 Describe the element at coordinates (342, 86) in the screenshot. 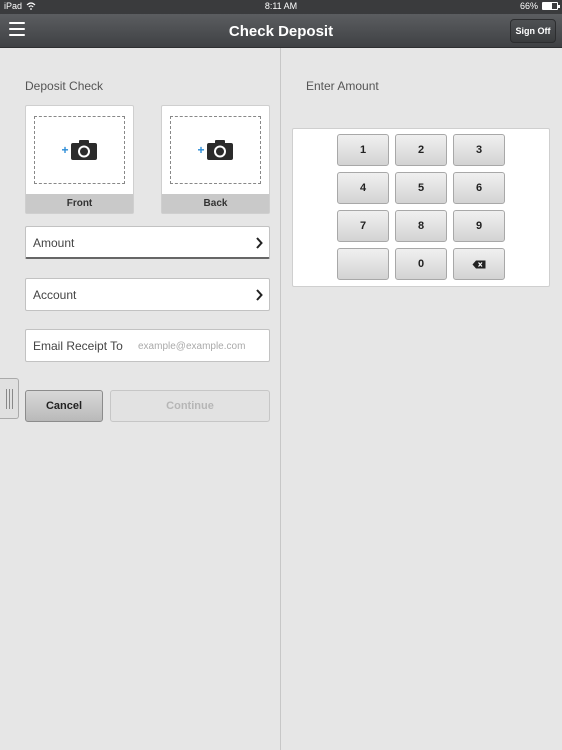

I see `enter-amount-title: Enter Amount` at that location.